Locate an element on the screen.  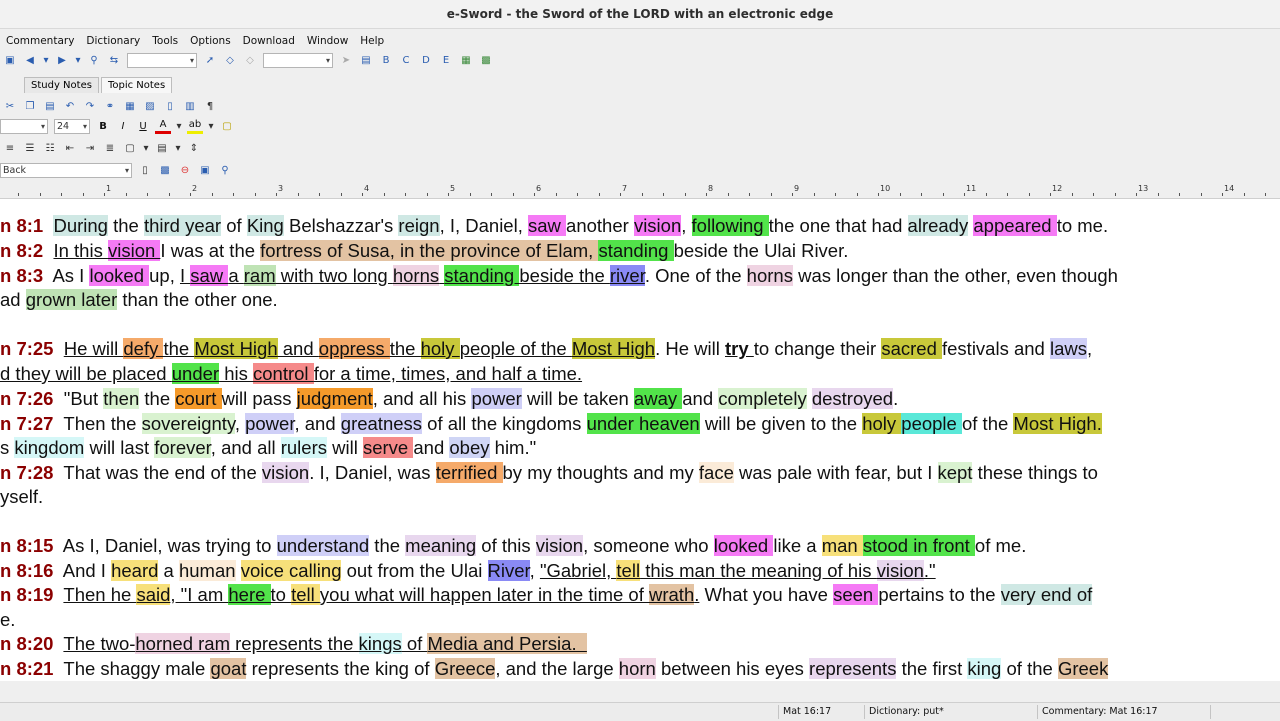
new-page-icon: ▯ is located at coordinates (145, 170).